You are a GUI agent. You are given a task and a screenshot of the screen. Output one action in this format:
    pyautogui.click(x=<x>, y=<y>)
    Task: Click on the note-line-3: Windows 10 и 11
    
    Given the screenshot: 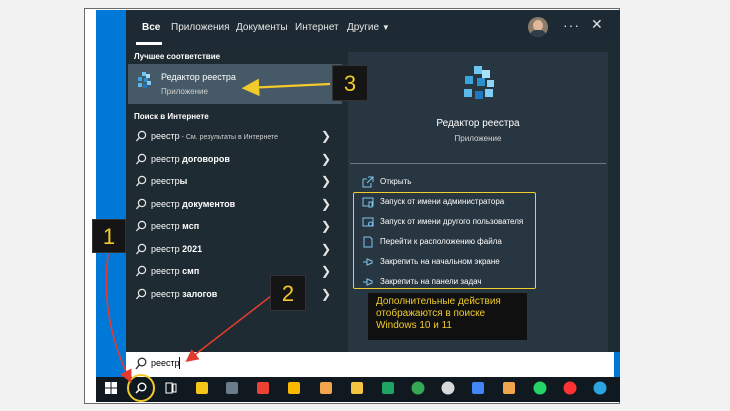 What is the action you would take?
    pyautogui.click(x=414, y=325)
    